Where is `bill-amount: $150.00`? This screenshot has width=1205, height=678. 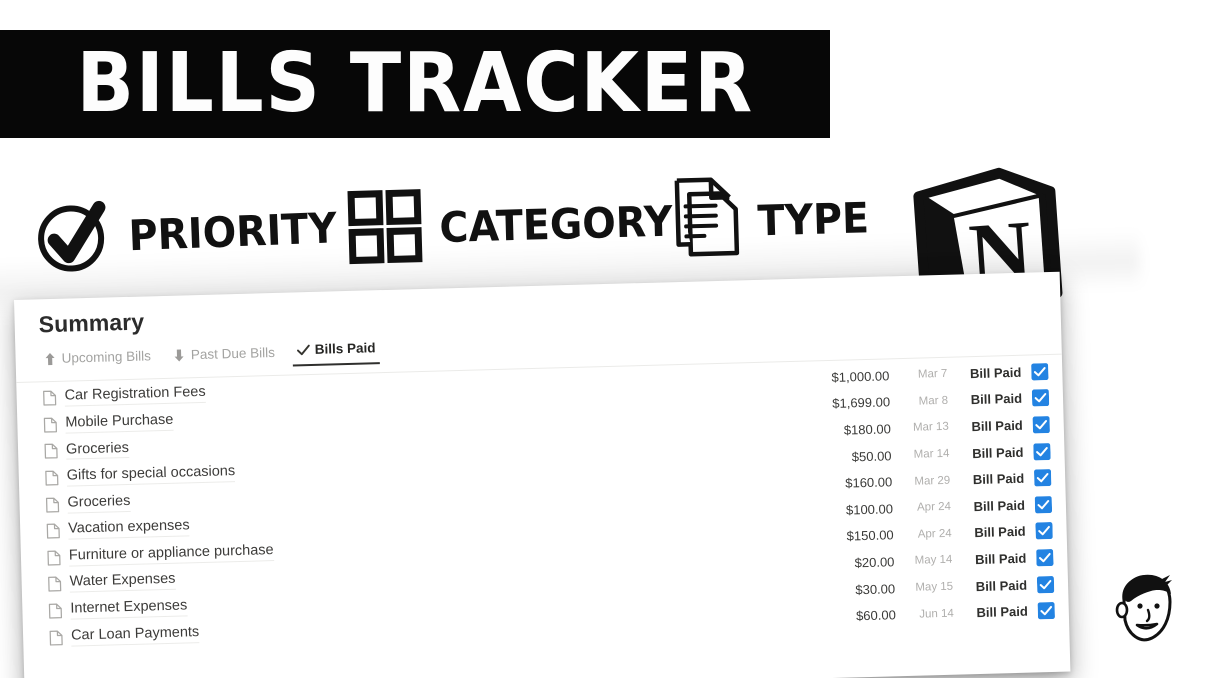 bill-amount: $150.00 is located at coordinates (870, 535).